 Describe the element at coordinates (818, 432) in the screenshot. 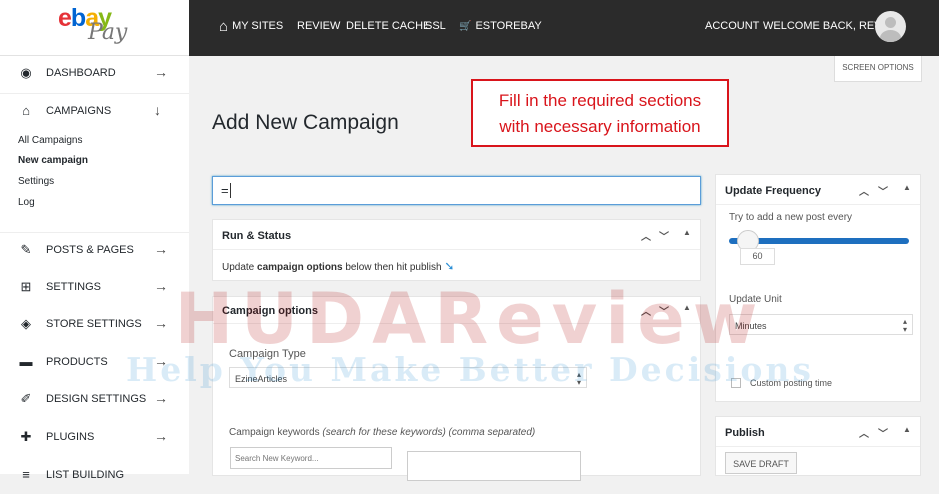

I see `publish-header: Publish ︿ ﹀ ▲` at that location.